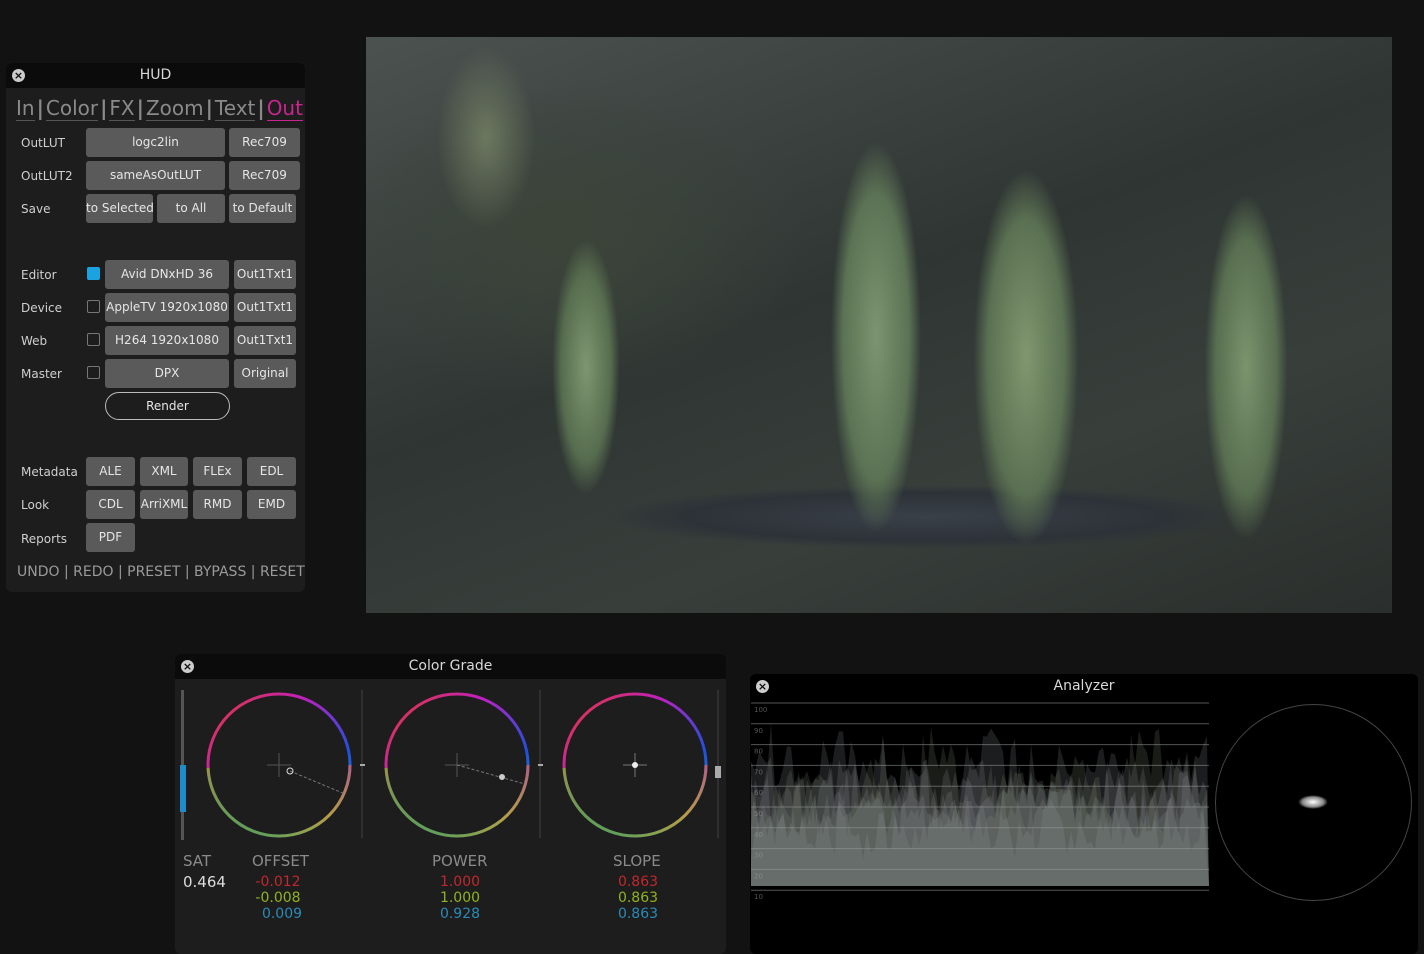 This screenshot has height=954, width=1424. I want to click on device-text-button: Out1Txt1, so click(265, 307).